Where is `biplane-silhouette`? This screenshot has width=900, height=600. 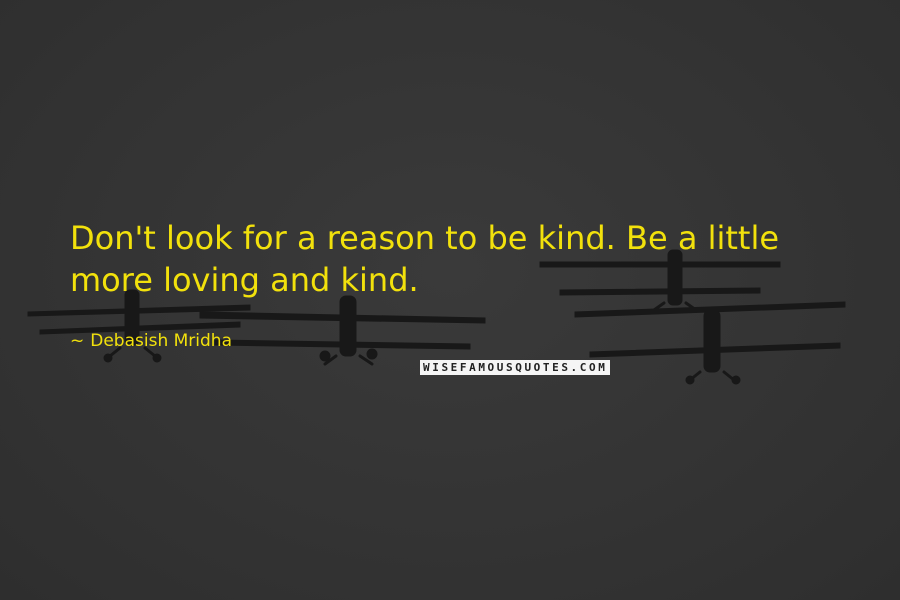
biplane-silhouette is located at coordinates (710, 343).